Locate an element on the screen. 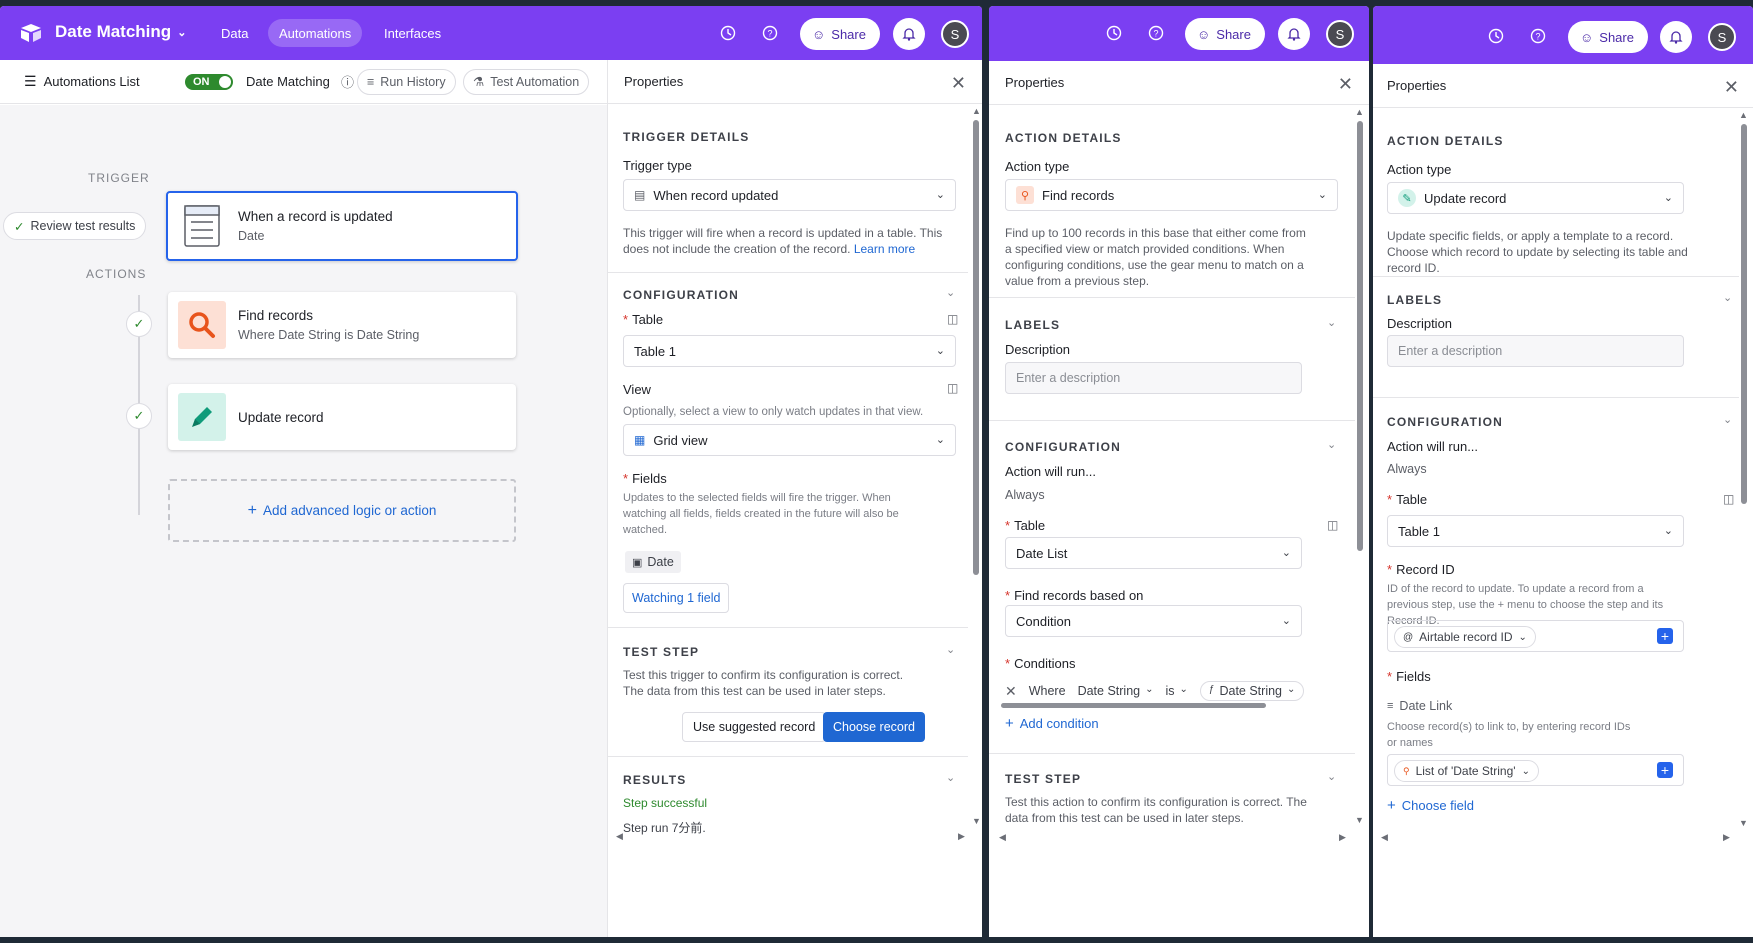 The height and width of the screenshot is (943, 1753). tab-interfaces: Interfaces is located at coordinates (412, 33).